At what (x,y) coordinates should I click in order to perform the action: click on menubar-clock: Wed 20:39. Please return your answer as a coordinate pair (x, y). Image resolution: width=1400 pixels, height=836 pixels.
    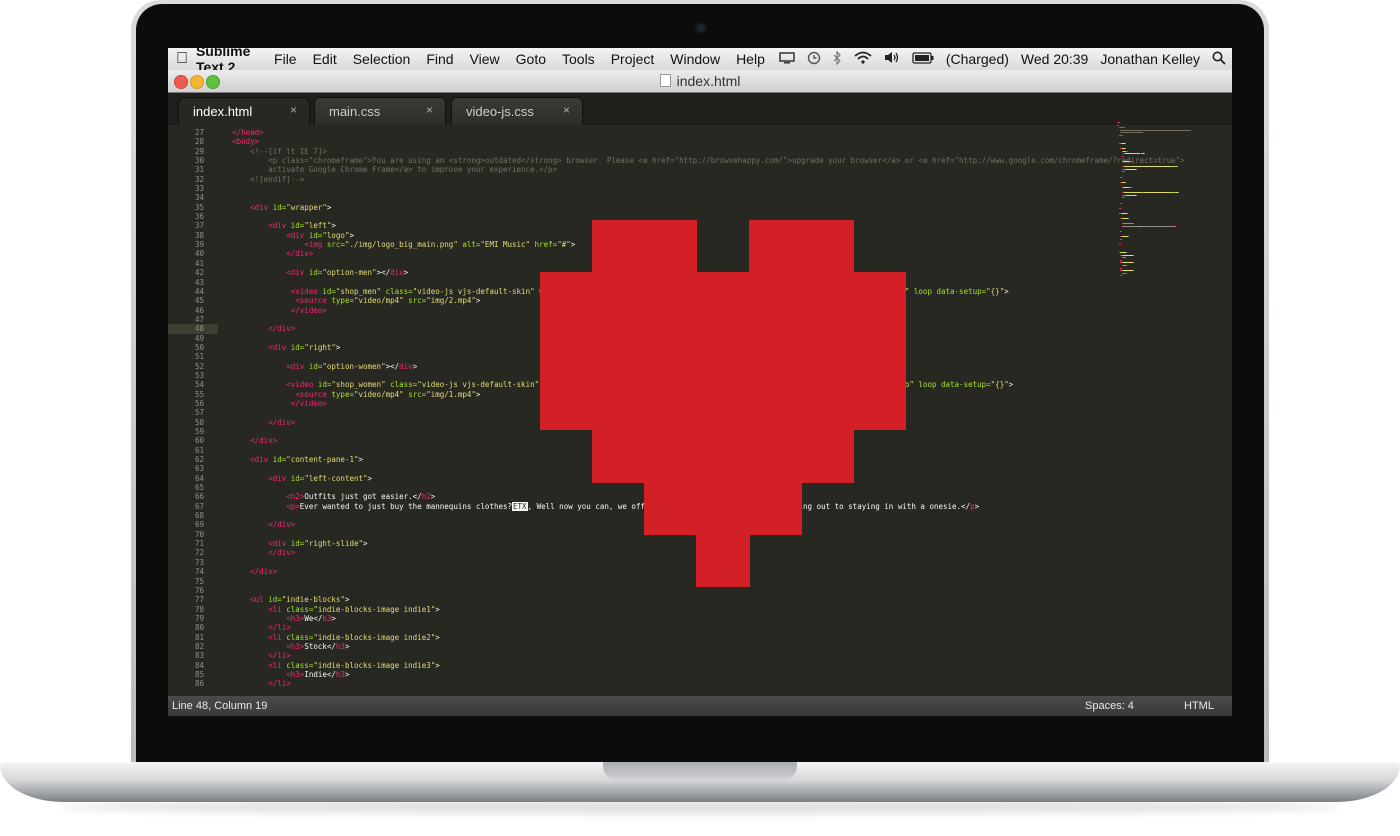
    Looking at the image, I should click on (1054, 59).